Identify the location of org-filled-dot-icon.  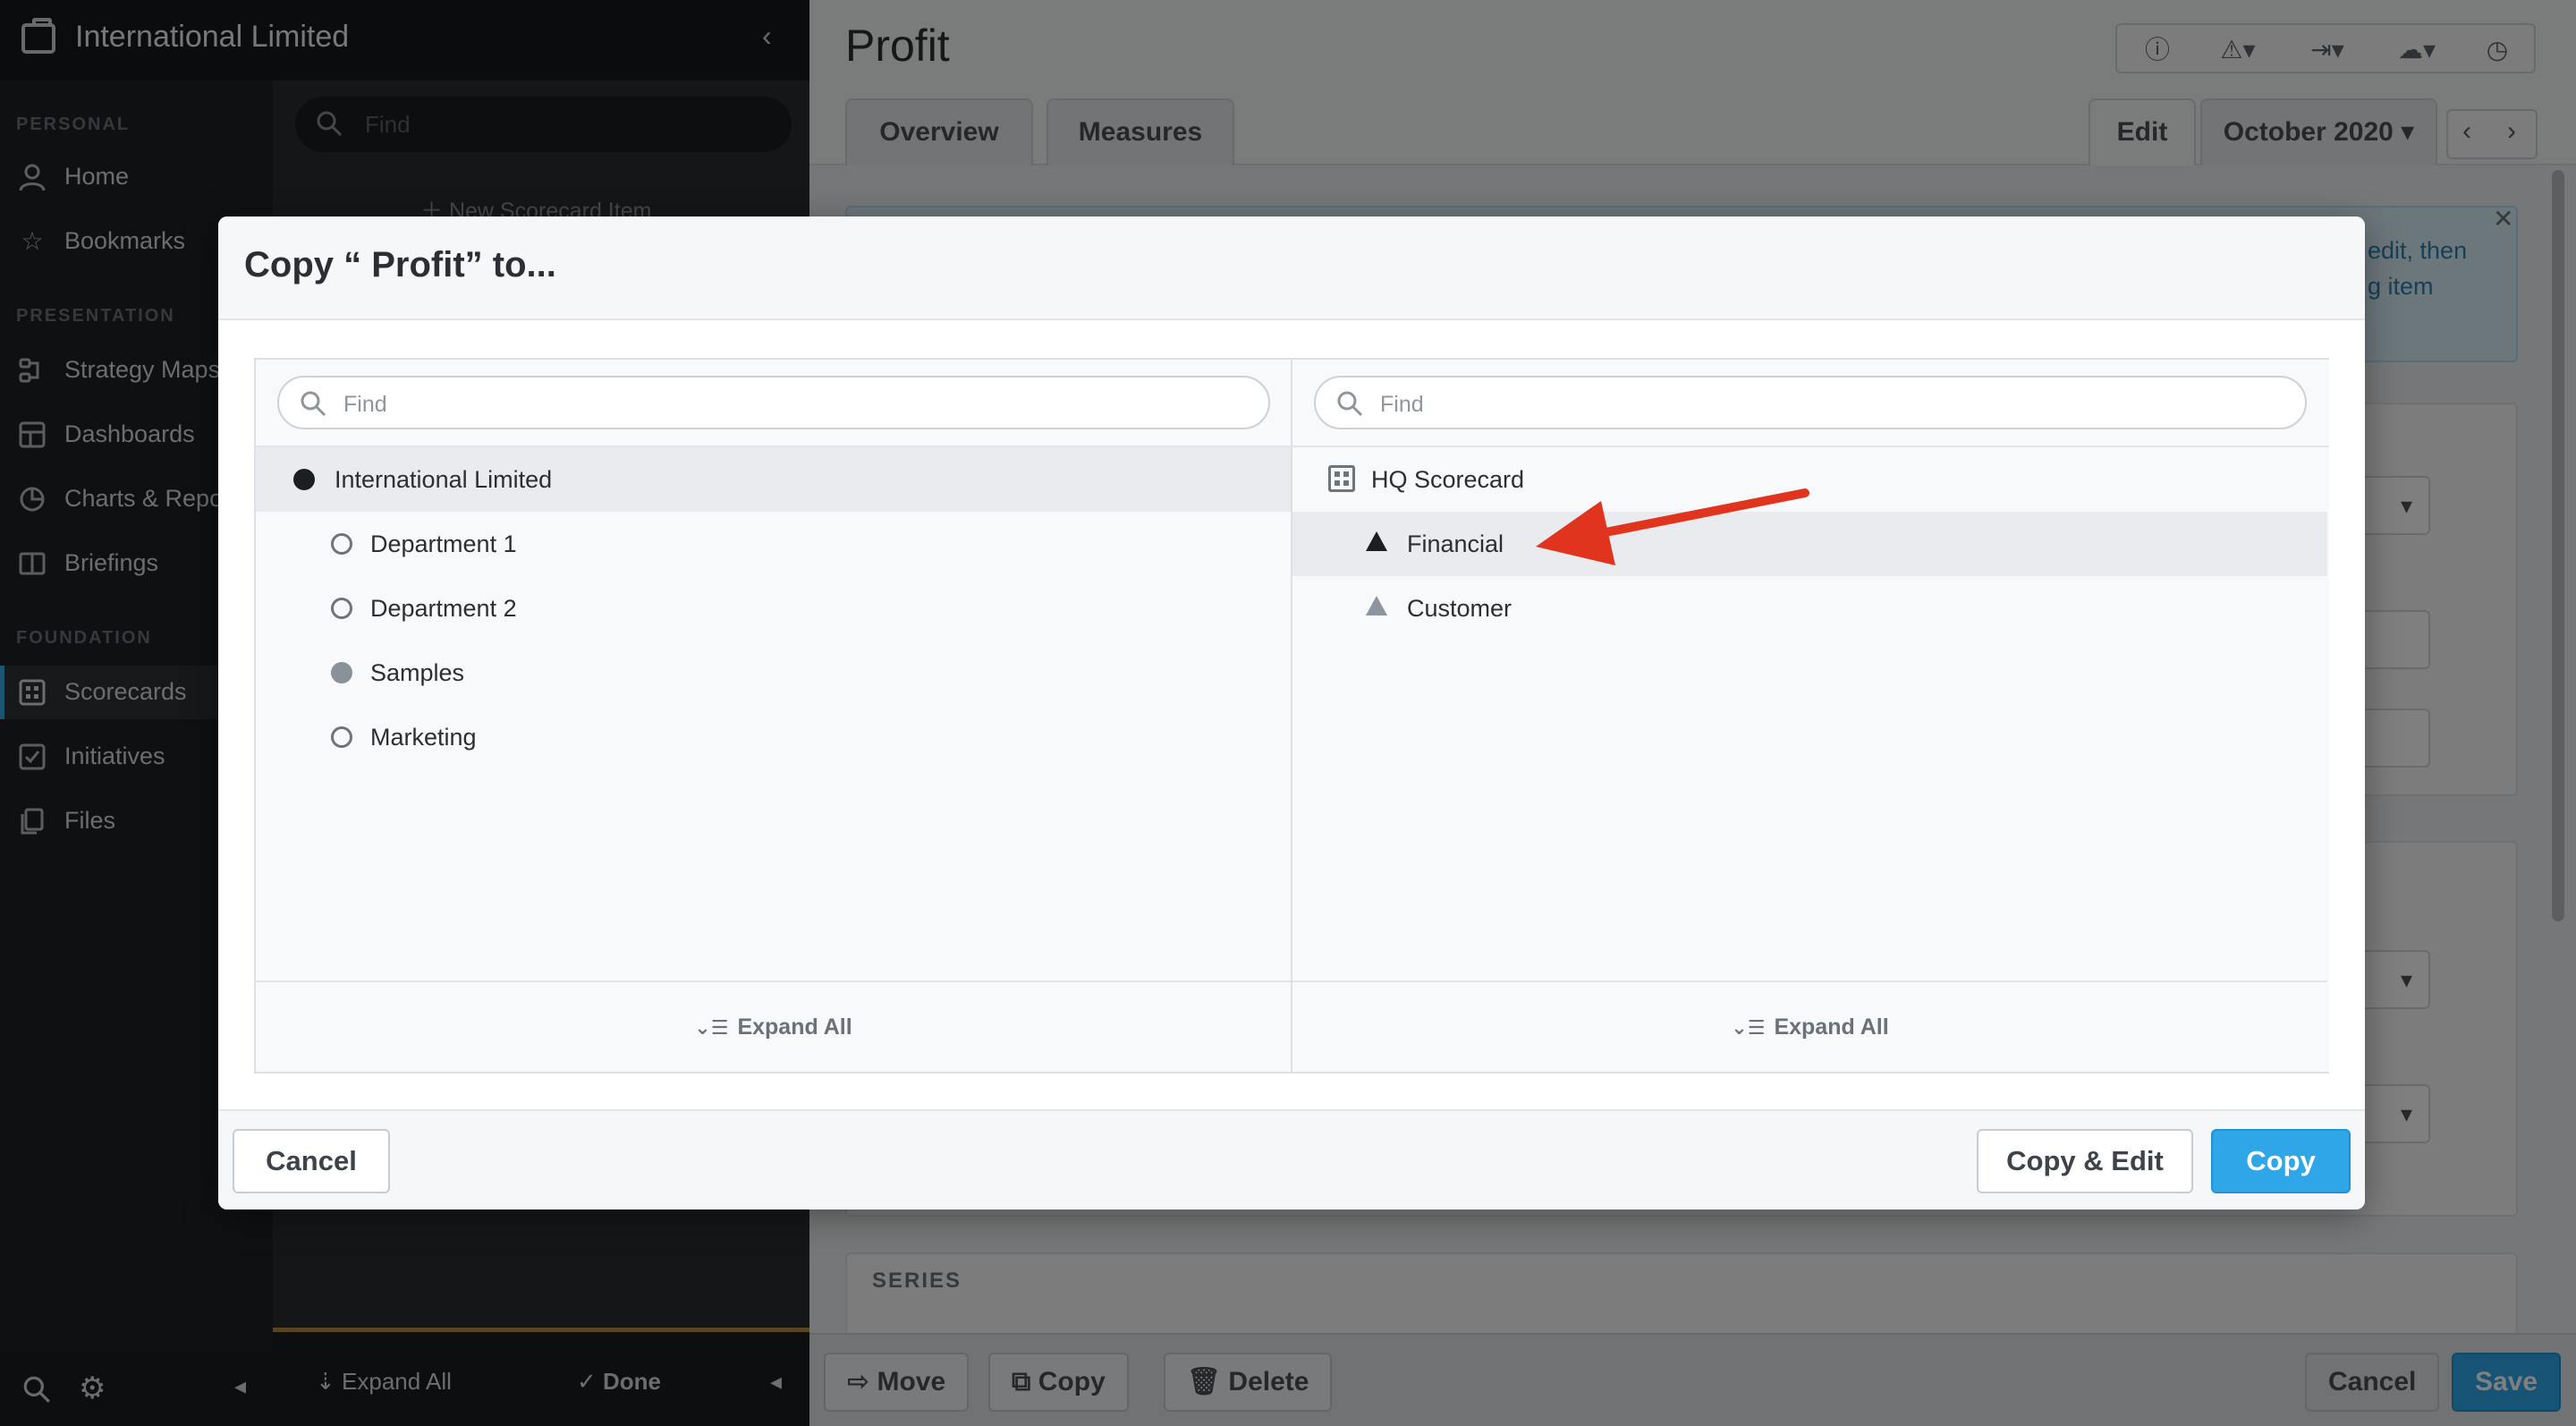
(304, 480).